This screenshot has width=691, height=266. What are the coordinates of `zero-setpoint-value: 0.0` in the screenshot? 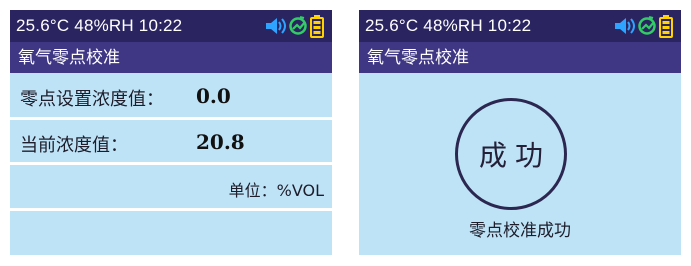 It's located at (213, 96).